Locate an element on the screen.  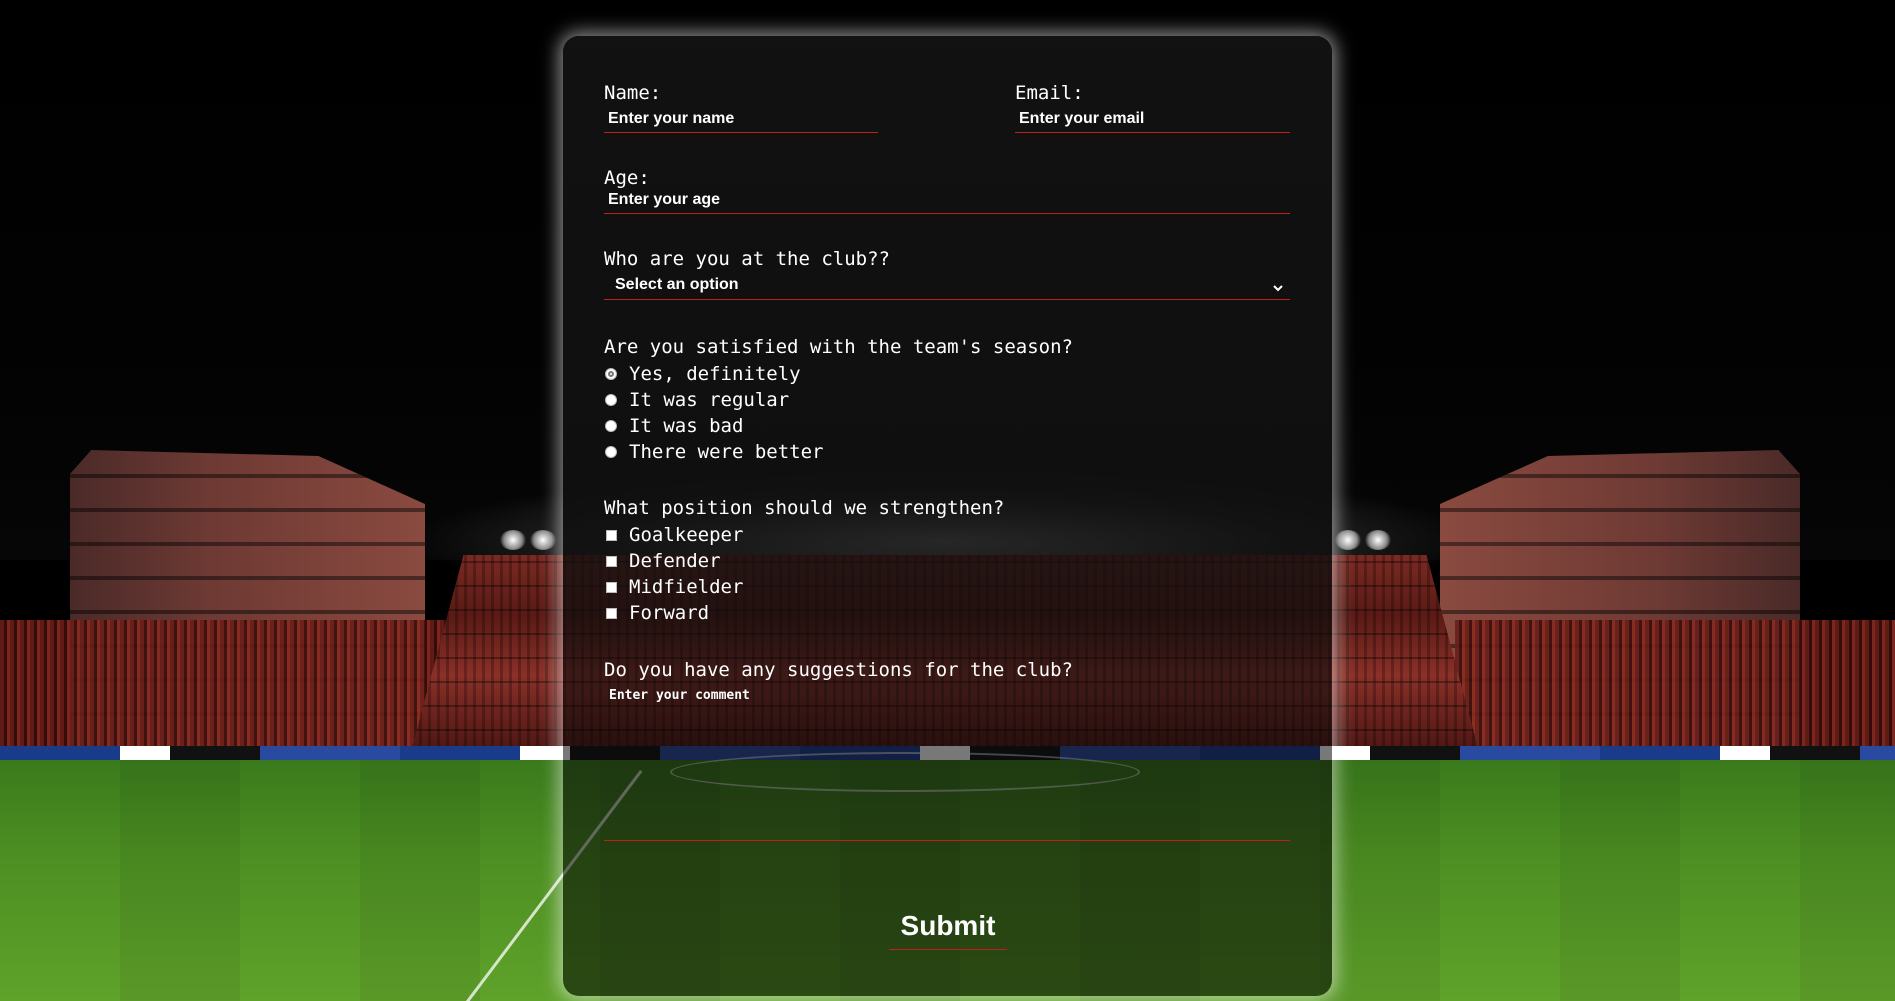
email-label: Email: is located at coordinates (1049, 93).